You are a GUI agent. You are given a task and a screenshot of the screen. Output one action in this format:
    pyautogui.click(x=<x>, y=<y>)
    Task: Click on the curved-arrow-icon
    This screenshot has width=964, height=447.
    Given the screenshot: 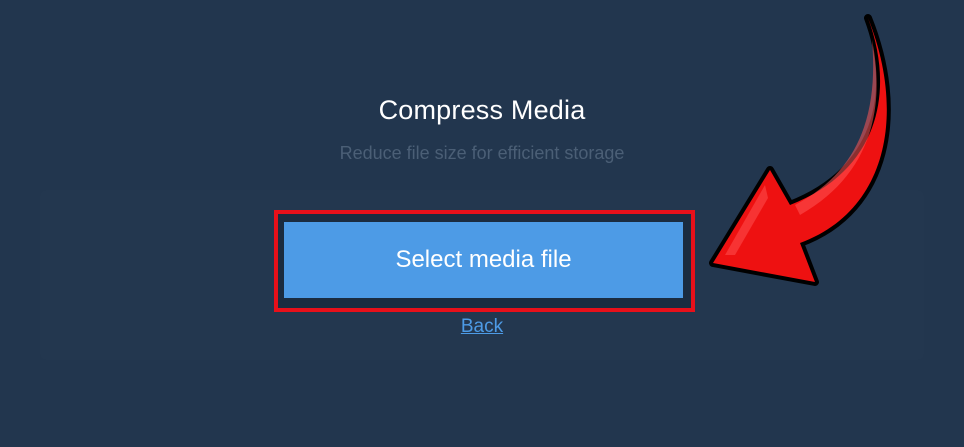 What is the action you would take?
    pyautogui.click(x=800, y=150)
    